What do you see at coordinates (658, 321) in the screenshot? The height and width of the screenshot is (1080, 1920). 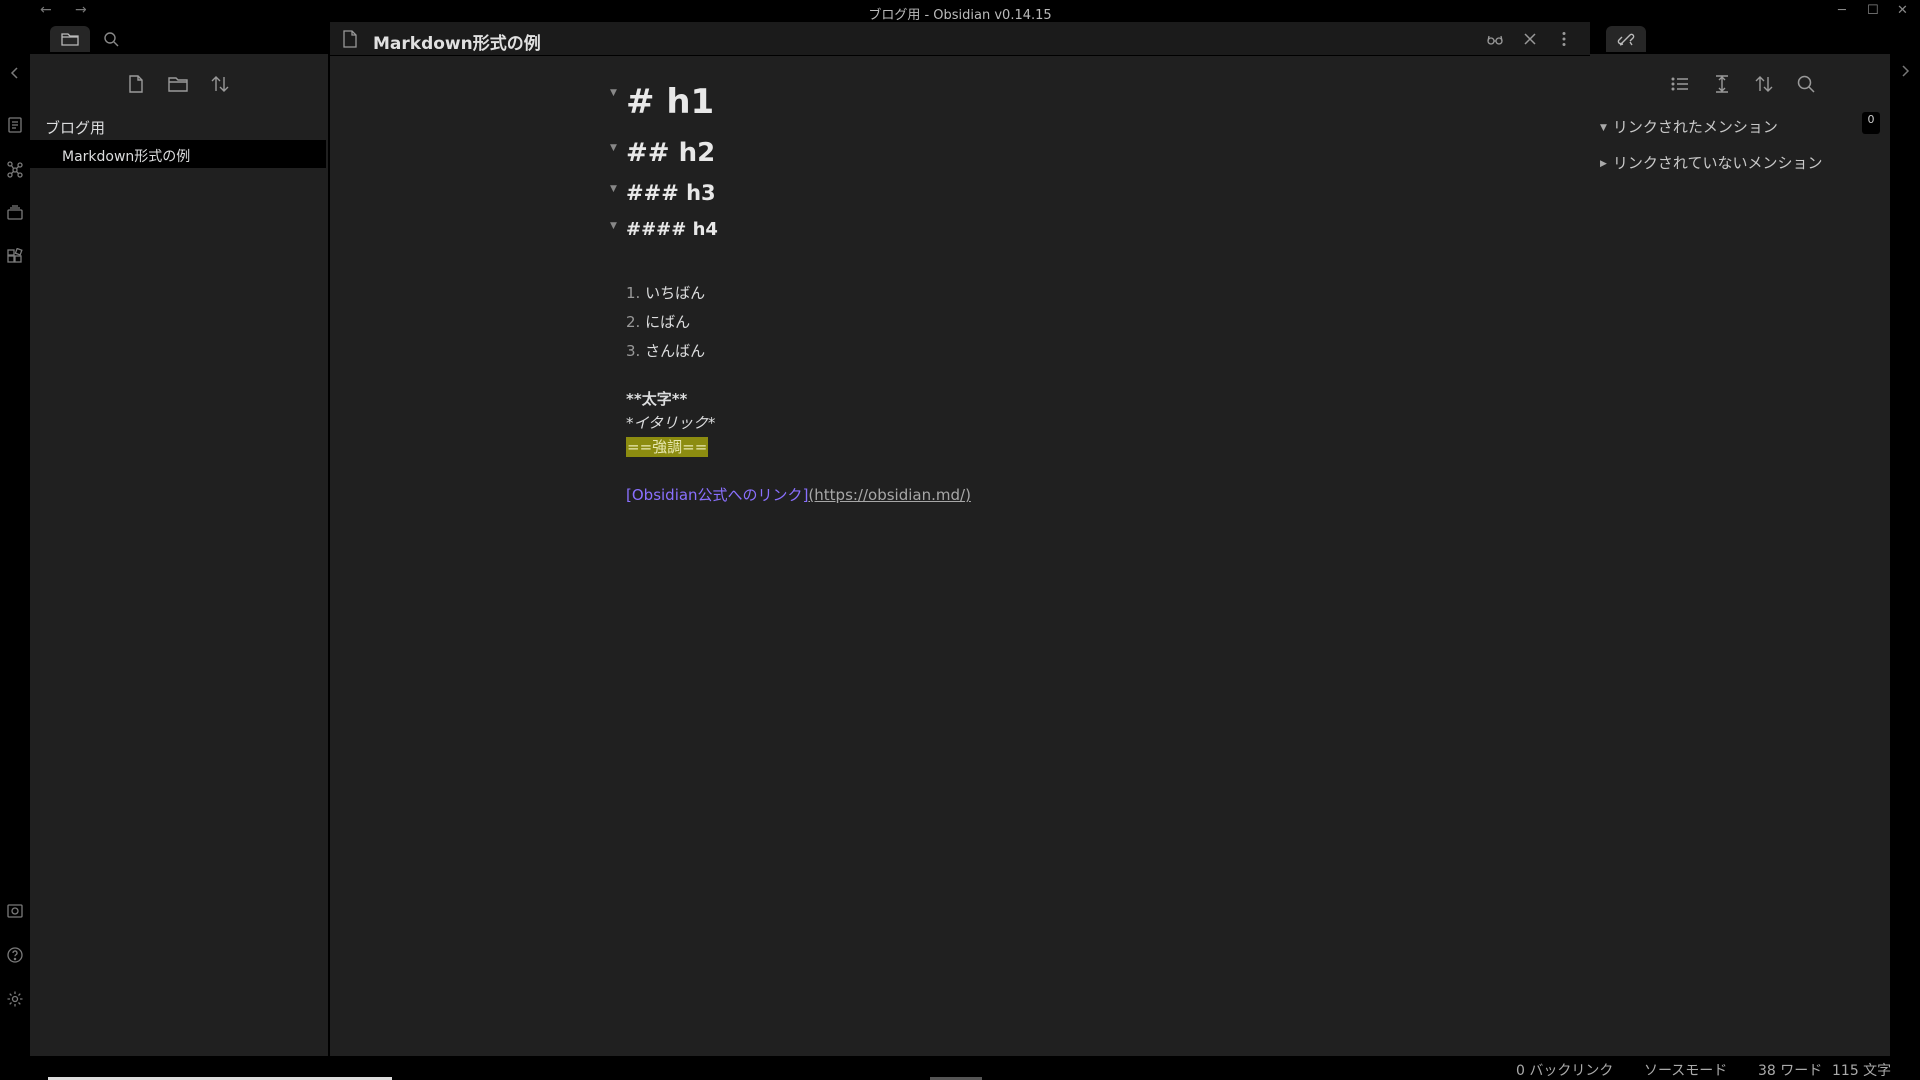 I see `list-item: 2. にばん` at bounding box center [658, 321].